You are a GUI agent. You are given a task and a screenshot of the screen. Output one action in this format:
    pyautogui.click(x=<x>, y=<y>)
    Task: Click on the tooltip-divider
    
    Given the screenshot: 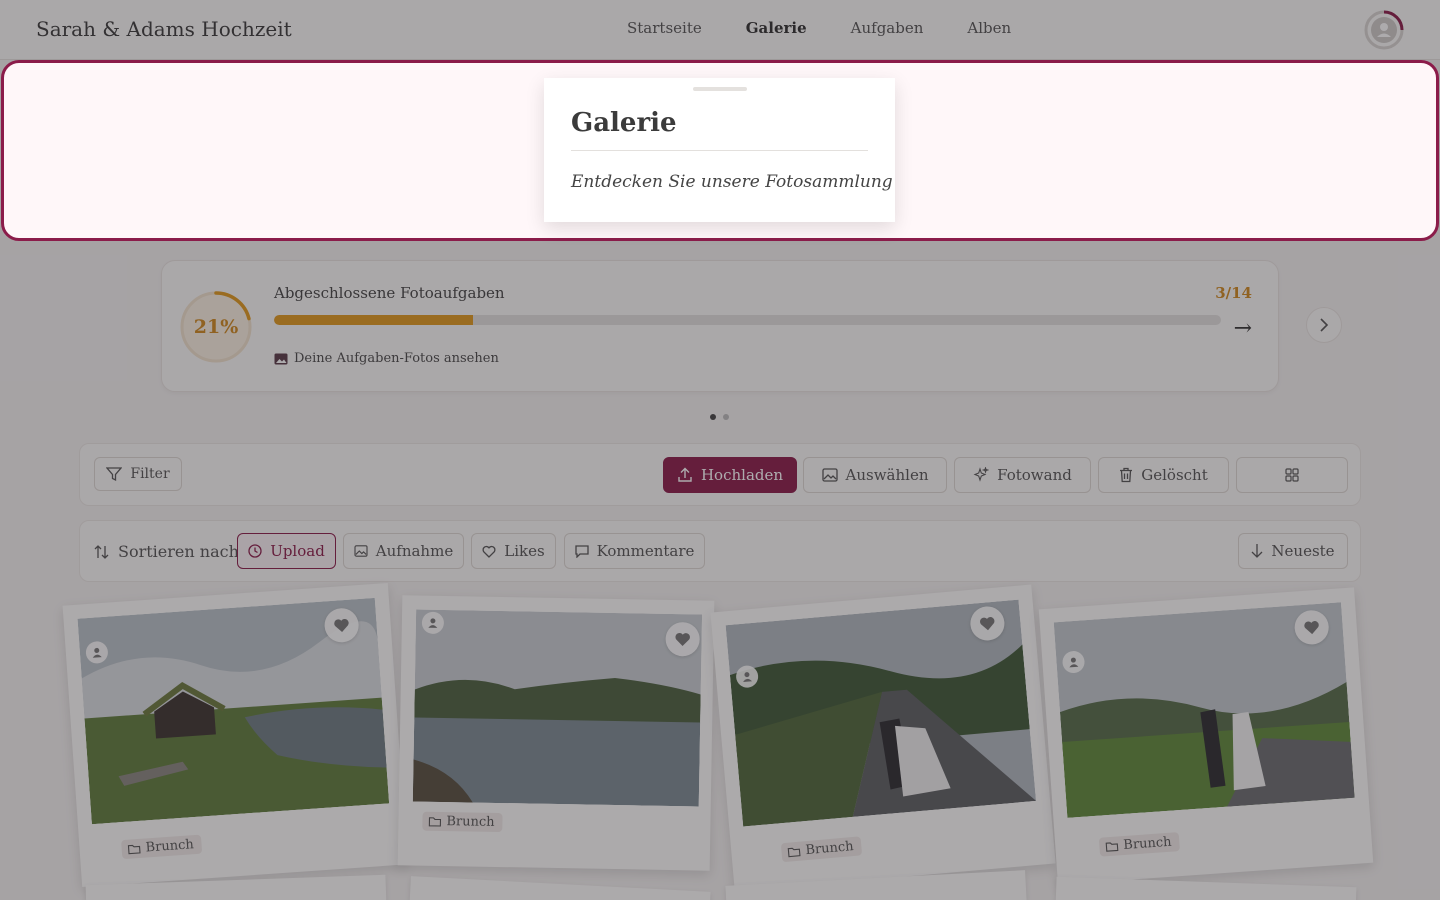 What is the action you would take?
    pyautogui.click(x=719, y=150)
    